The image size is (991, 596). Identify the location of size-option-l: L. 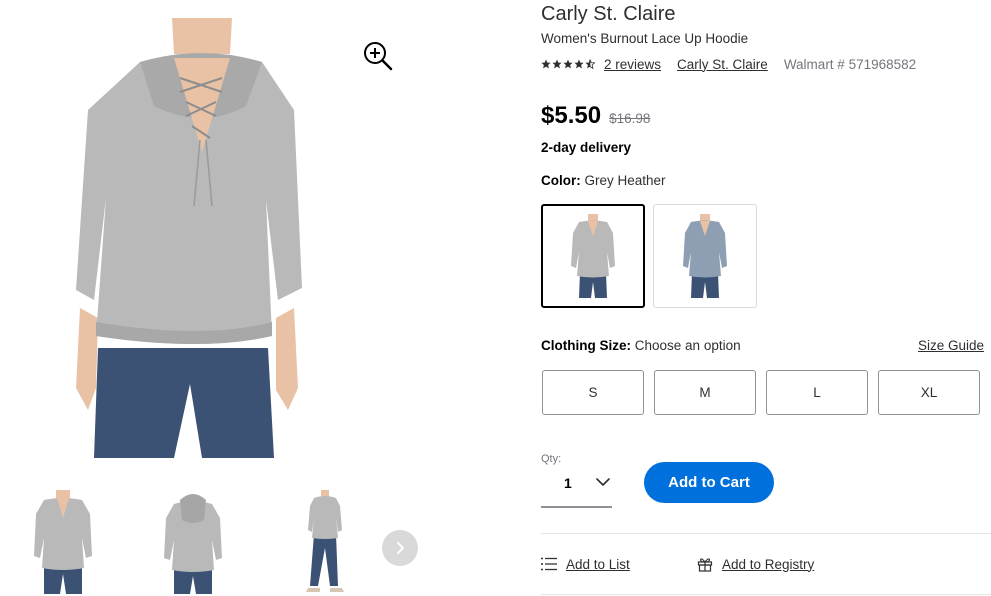
(817, 392).